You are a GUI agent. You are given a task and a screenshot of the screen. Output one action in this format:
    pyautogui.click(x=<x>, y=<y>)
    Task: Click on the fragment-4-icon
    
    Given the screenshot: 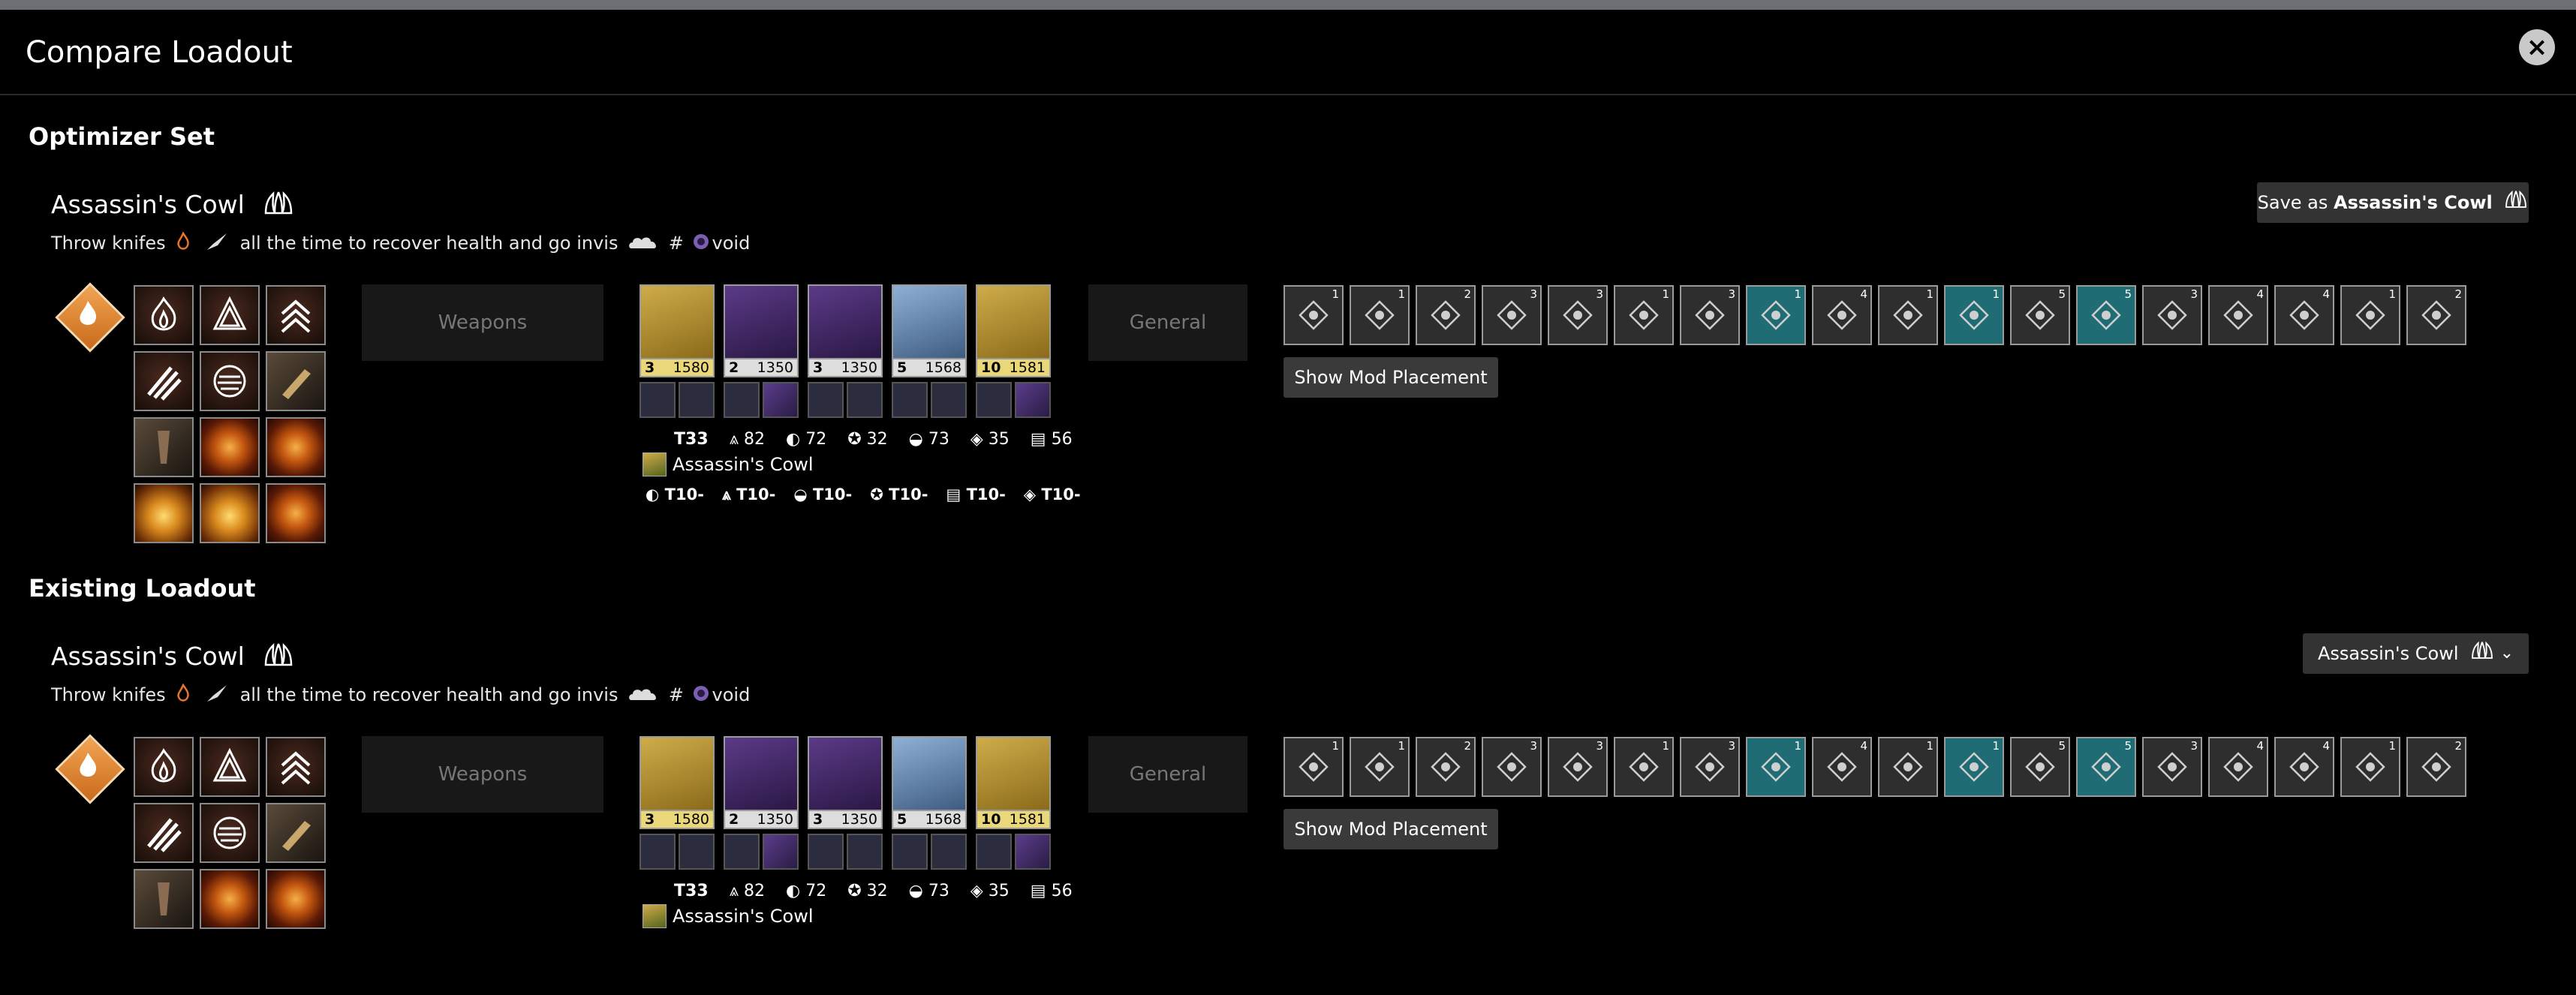 What is the action you would take?
    pyautogui.click(x=230, y=513)
    